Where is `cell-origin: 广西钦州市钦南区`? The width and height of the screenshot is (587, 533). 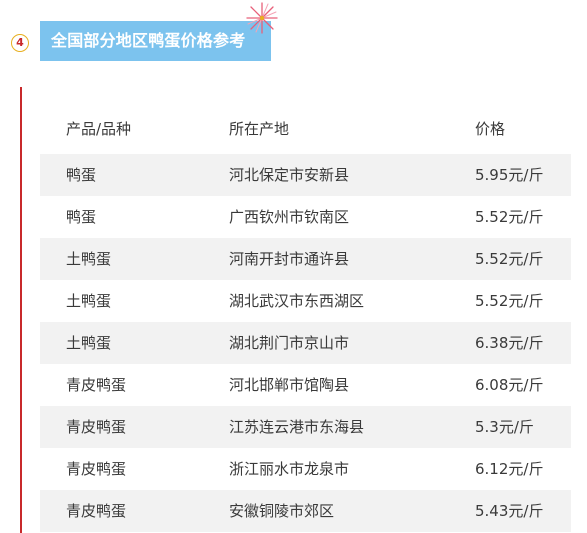 cell-origin: 广西钦州市钦南区 is located at coordinates (289, 217).